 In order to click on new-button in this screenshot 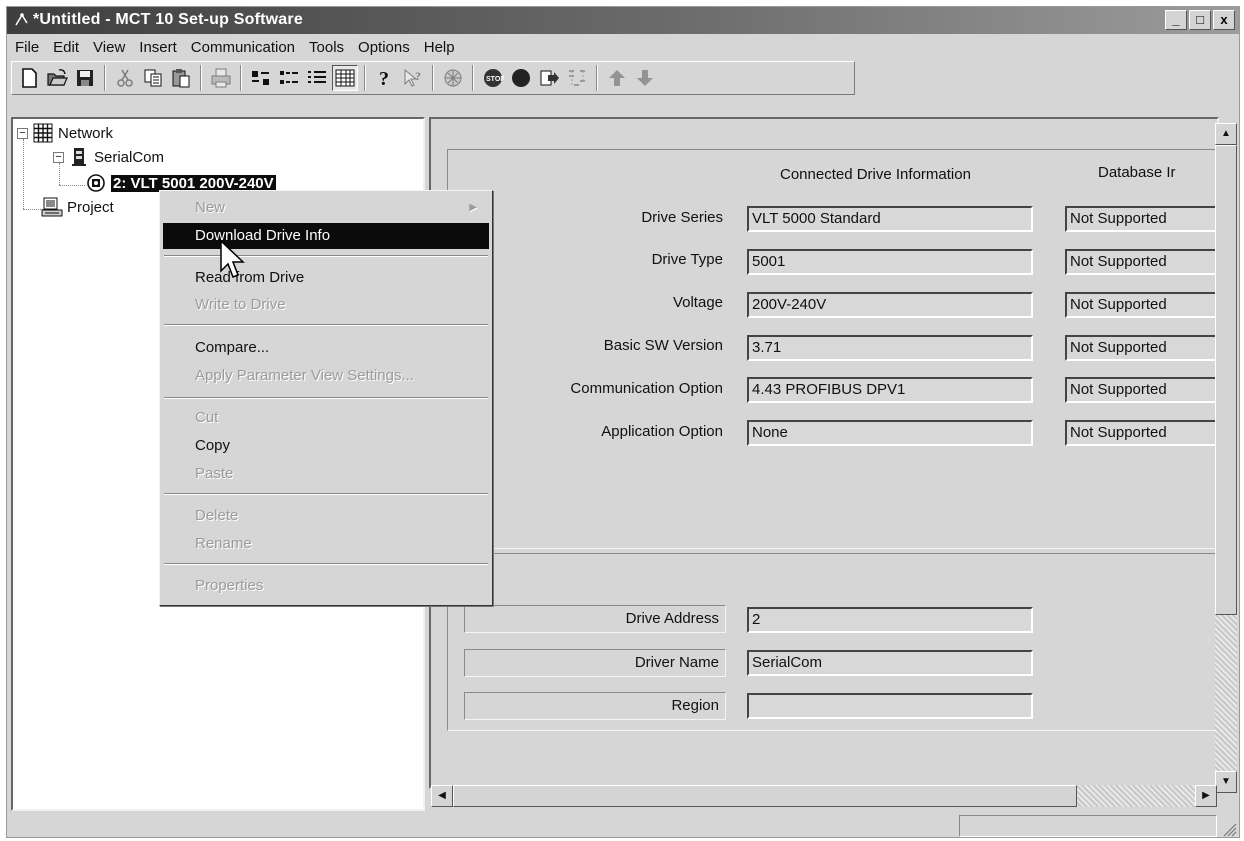, I will do `click(29, 78)`.